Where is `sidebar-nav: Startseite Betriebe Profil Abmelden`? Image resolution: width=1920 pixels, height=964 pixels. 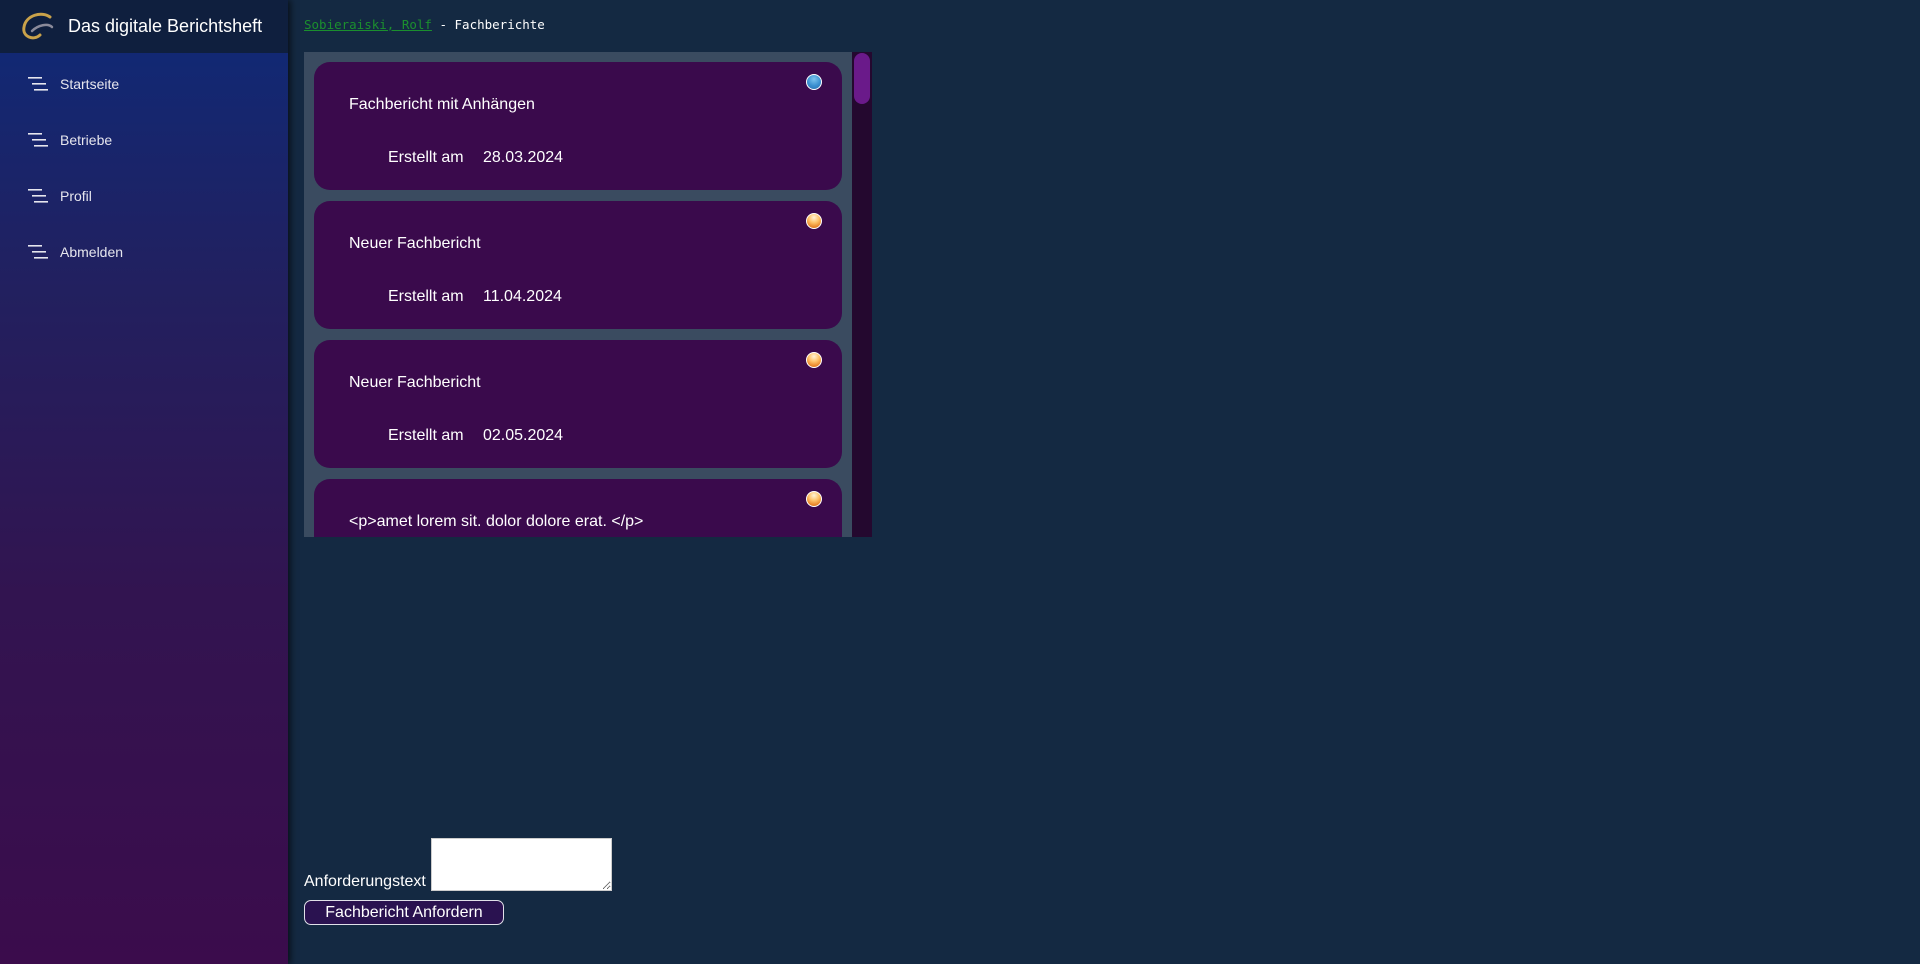 sidebar-nav: Startseite Betriebe Profil Abmelden is located at coordinates (144, 166).